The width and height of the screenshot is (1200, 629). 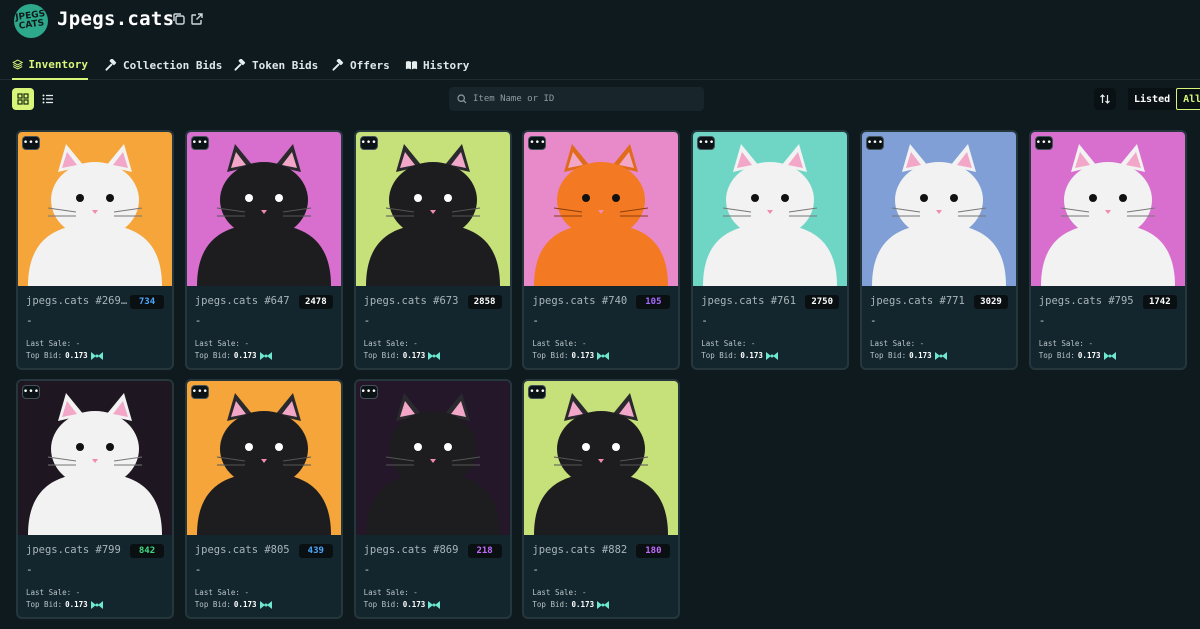 I want to click on rarity-rank-badge: 2858, so click(x=484, y=302).